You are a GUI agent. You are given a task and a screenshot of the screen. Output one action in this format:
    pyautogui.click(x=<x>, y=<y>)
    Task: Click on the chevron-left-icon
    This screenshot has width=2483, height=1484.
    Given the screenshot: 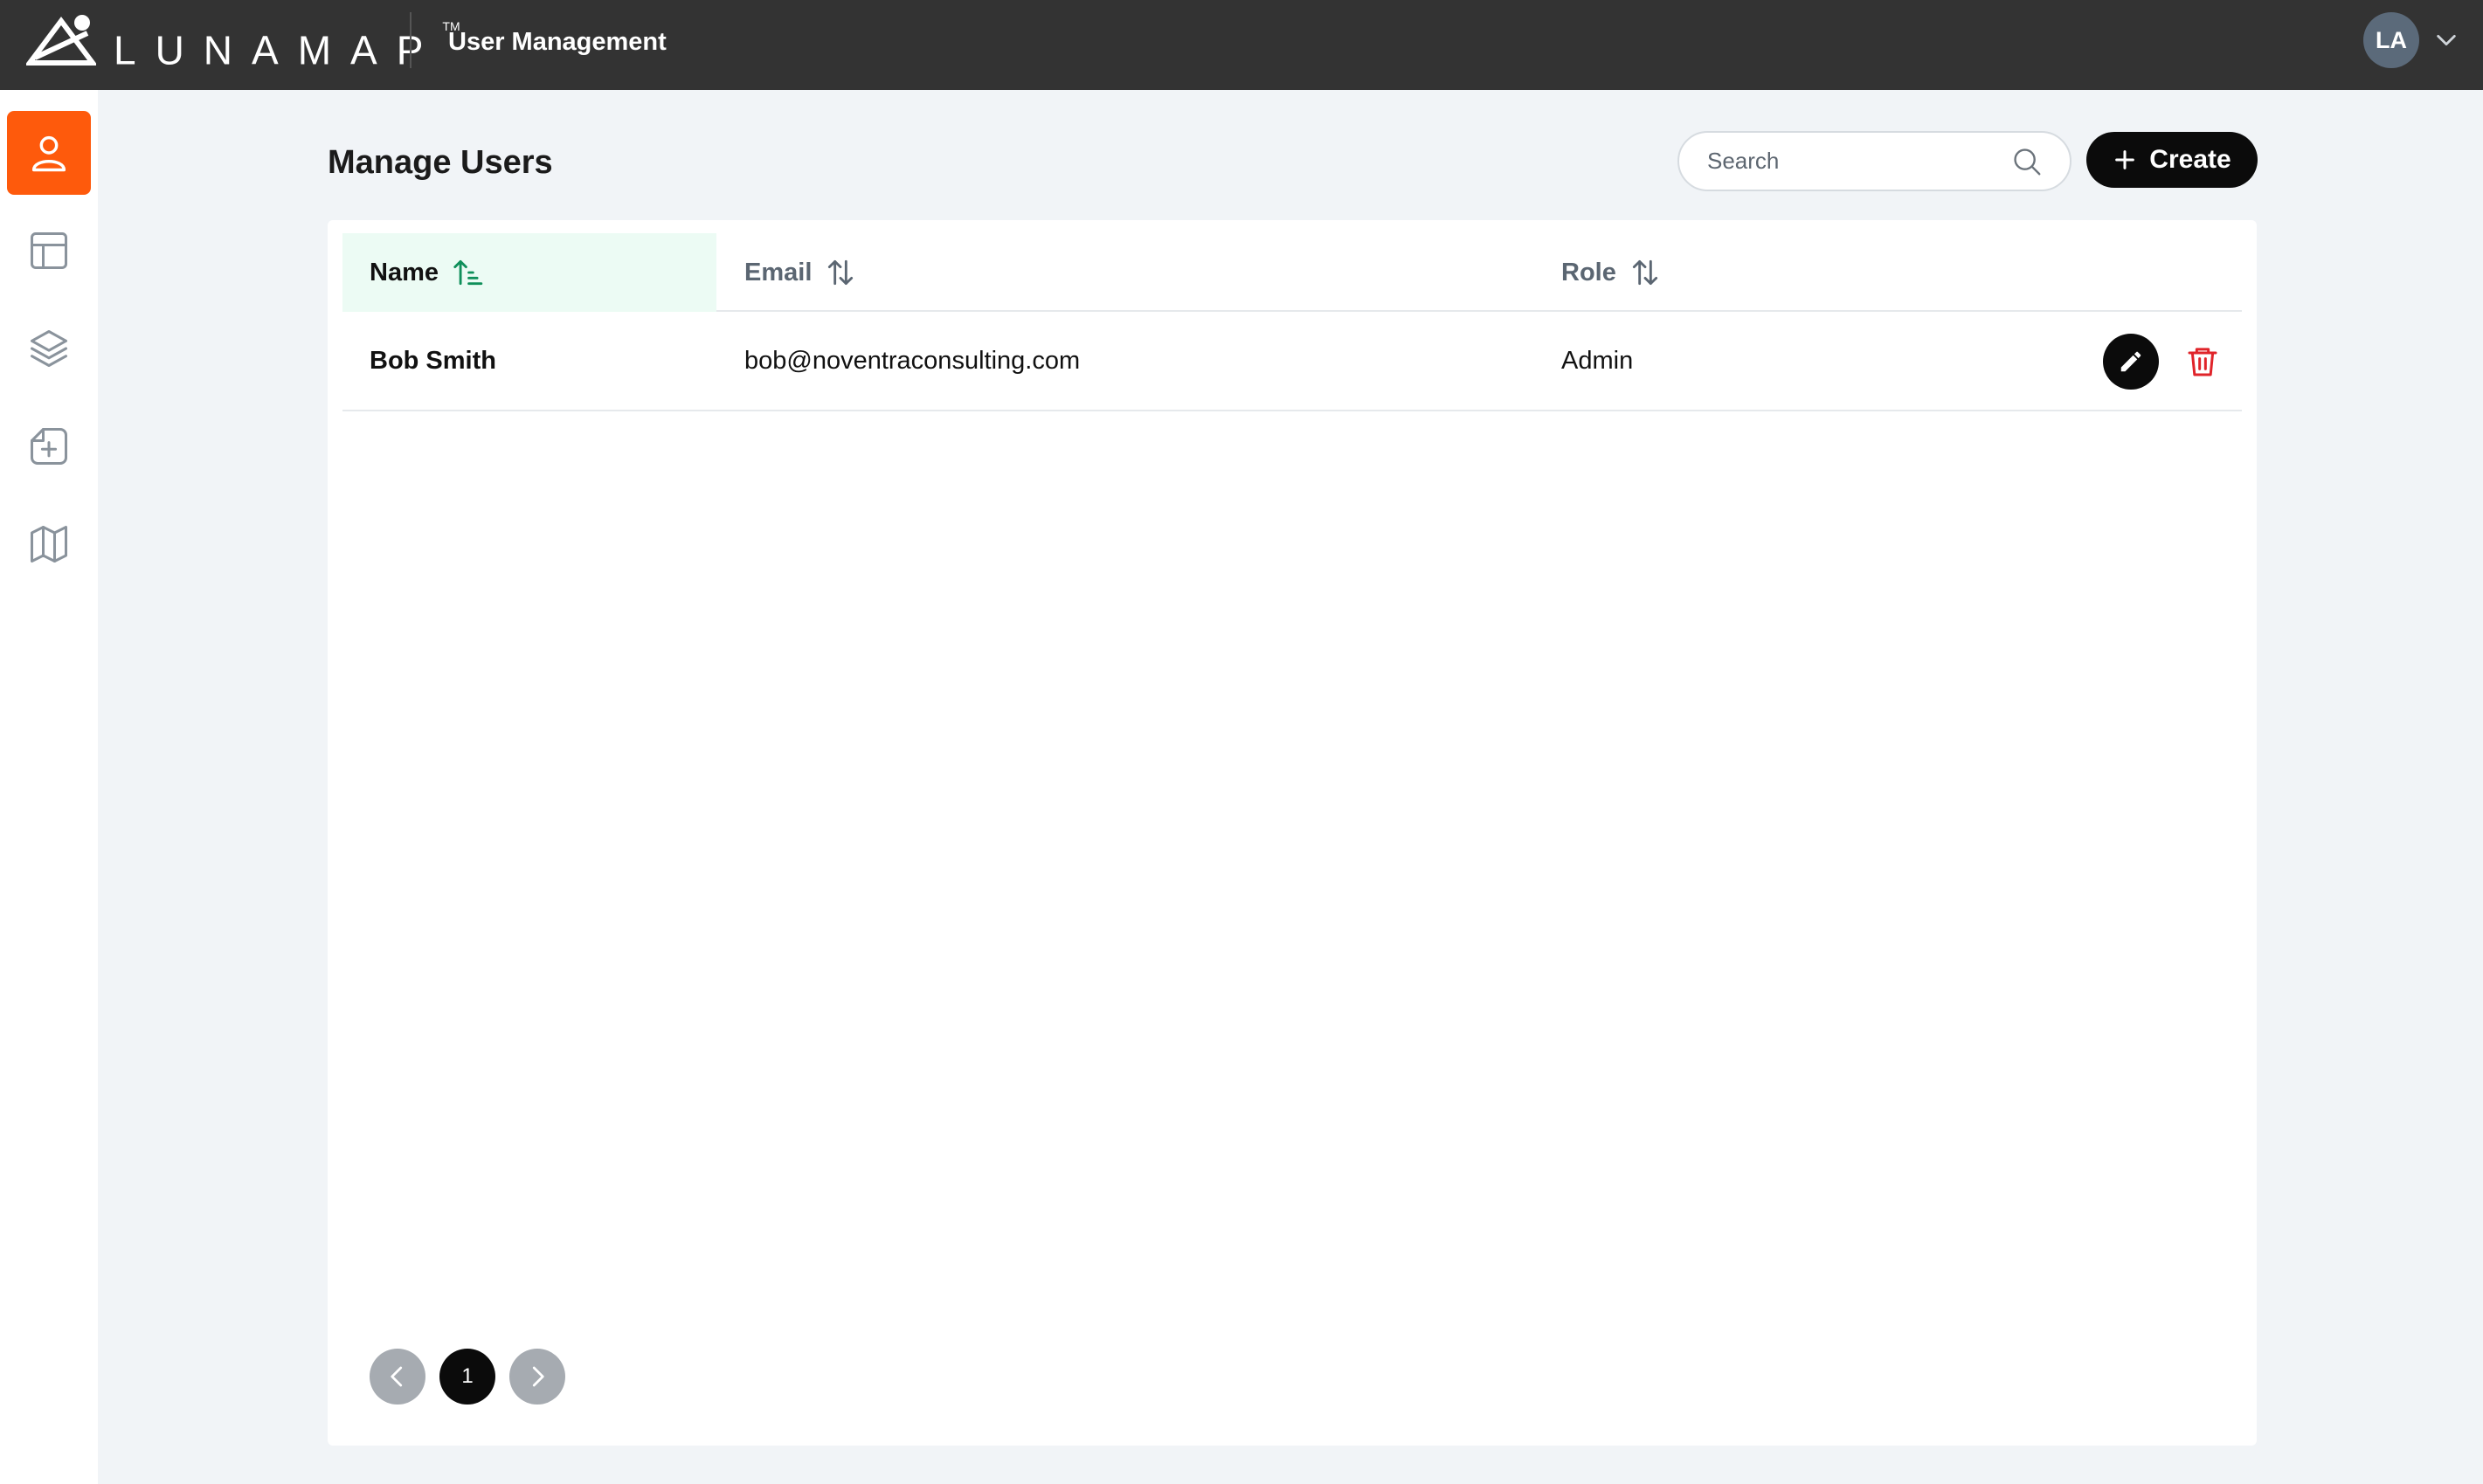 What is the action you would take?
    pyautogui.click(x=397, y=1376)
    